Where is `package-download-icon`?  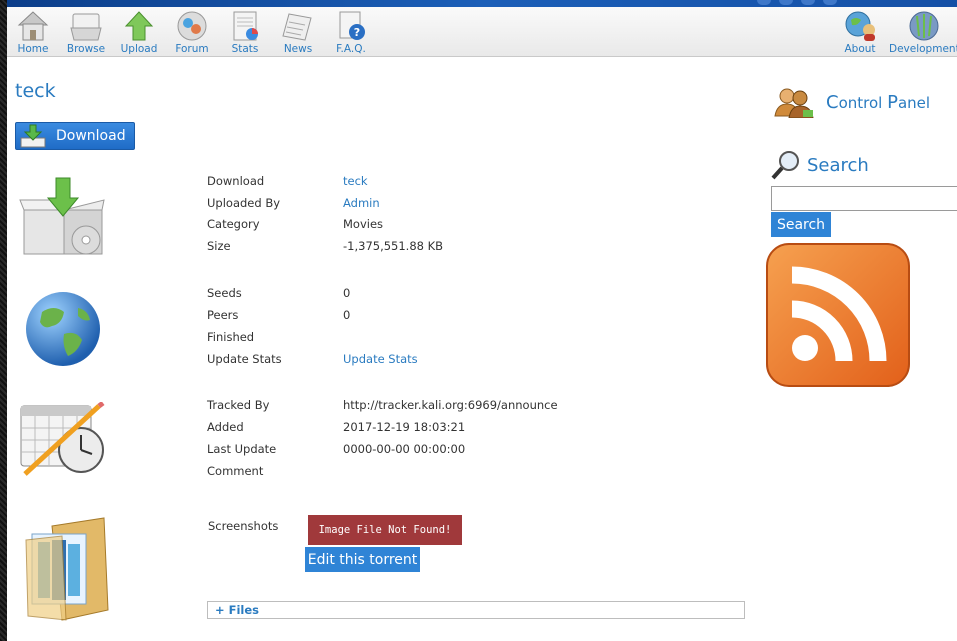
package-download-icon is located at coordinates (62, 216).